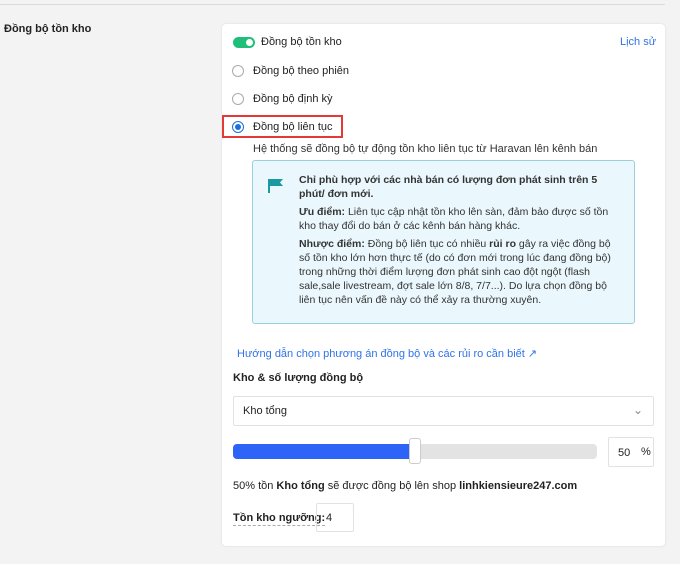 The image size is (680, 564). I want to click on percent-value: 50, so click(624, 453).